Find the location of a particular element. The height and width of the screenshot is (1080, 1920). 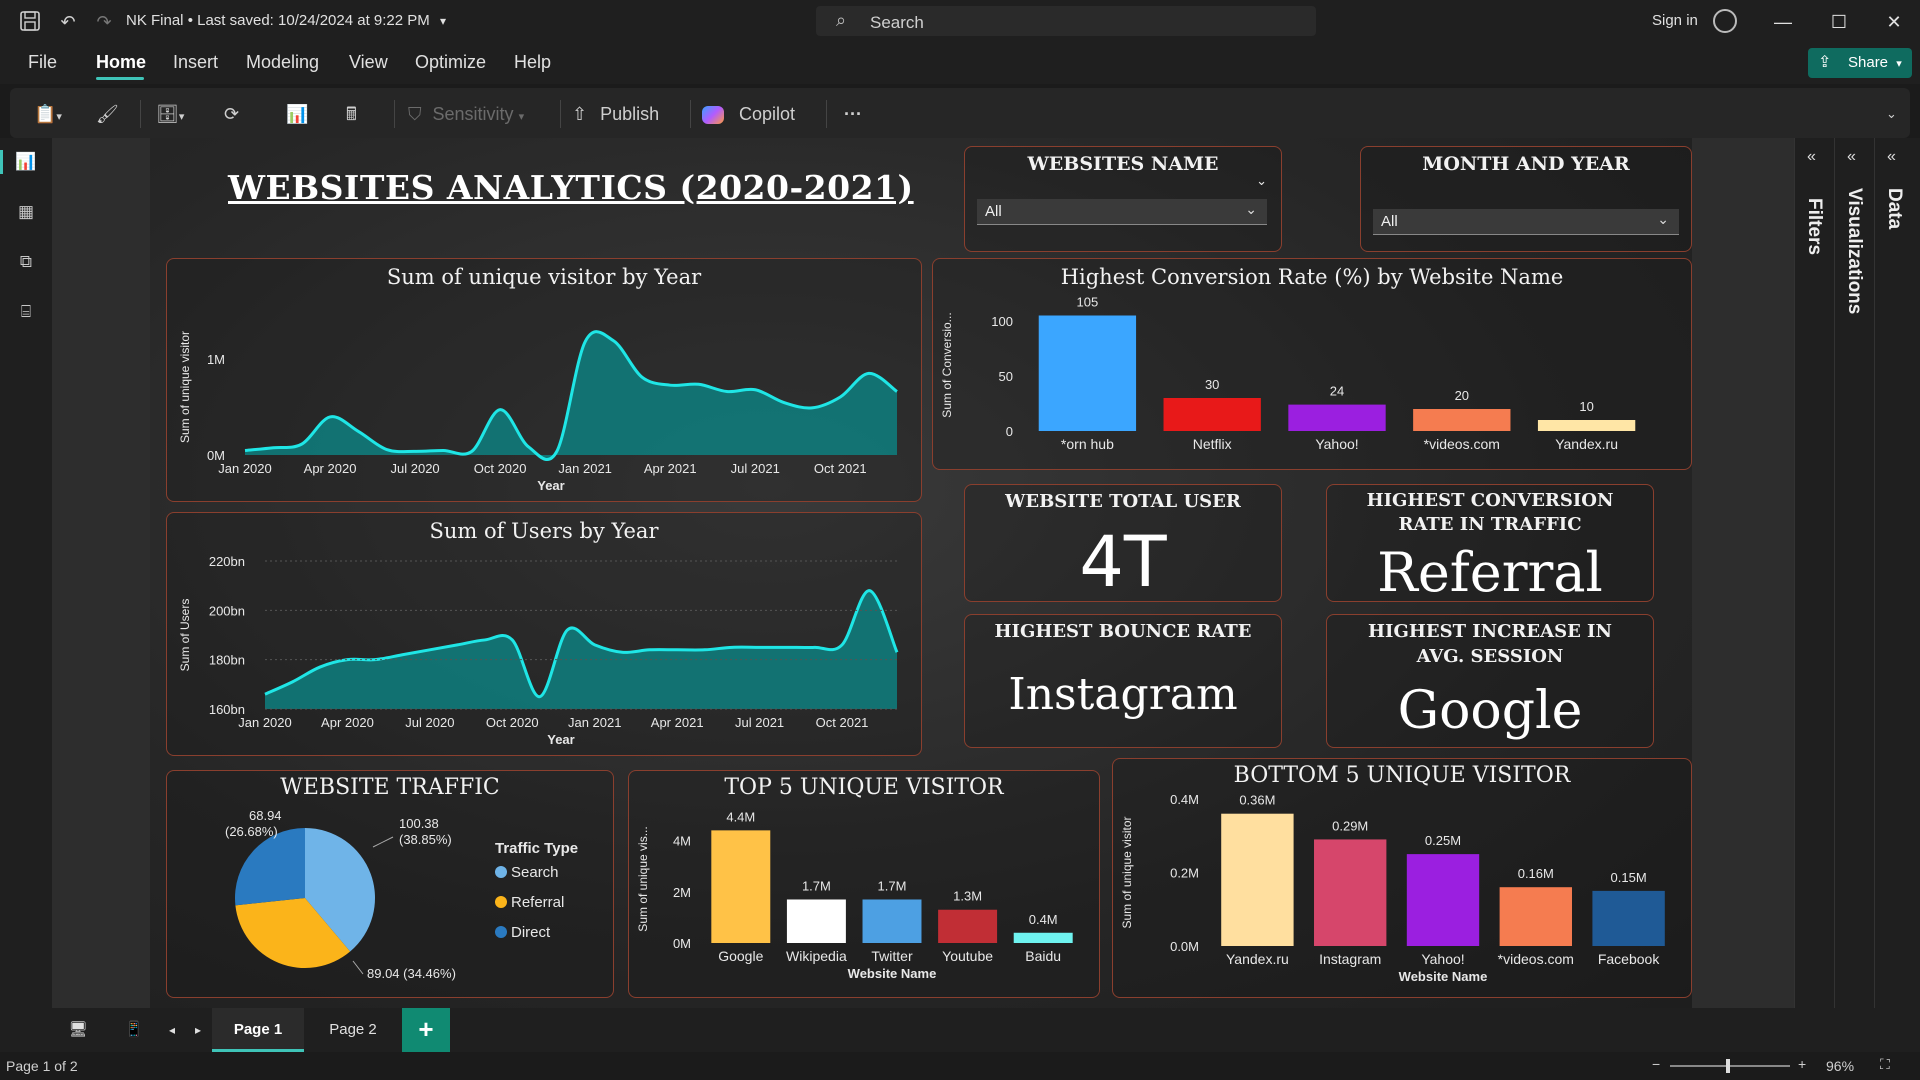

kpi-bounce-card: HIGHEST BOUNCE RATE Instagram is located at coordinates (1123, 681).